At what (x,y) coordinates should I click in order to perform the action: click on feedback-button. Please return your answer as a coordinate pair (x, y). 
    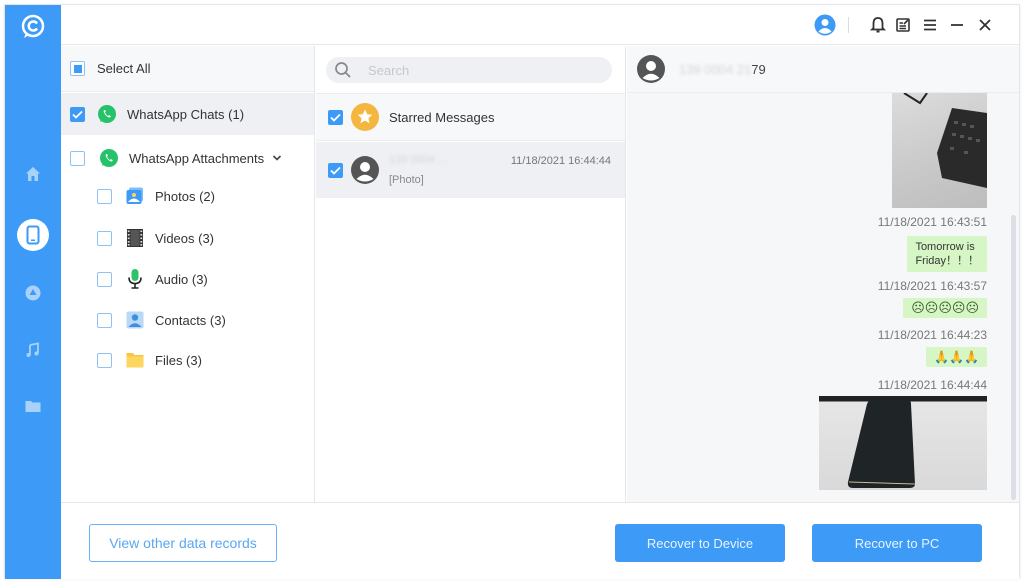
    Looking at the image, I should click on (903, 25).